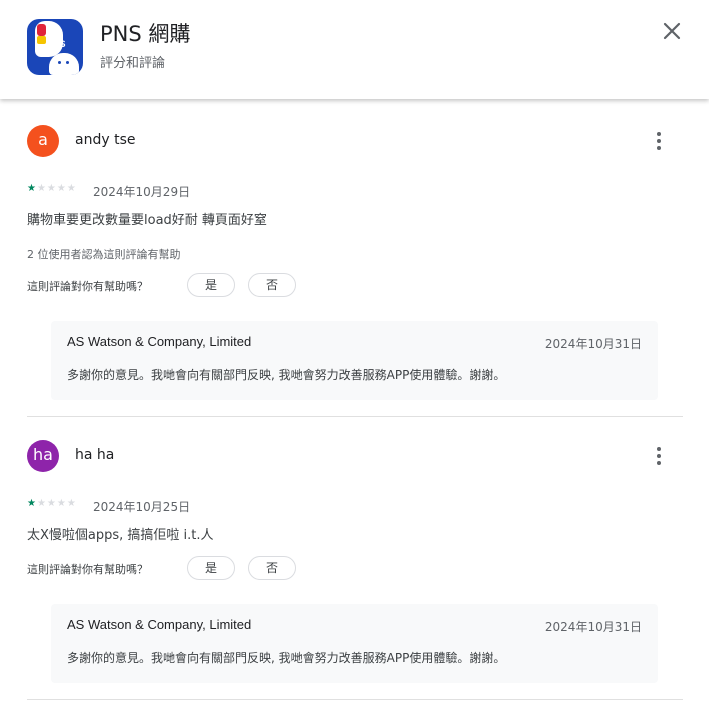 This screenshot has height=712, width=709. I want to click on helpful-count: 2 位使用者認為這則評論有幫助, so click(104, 254).